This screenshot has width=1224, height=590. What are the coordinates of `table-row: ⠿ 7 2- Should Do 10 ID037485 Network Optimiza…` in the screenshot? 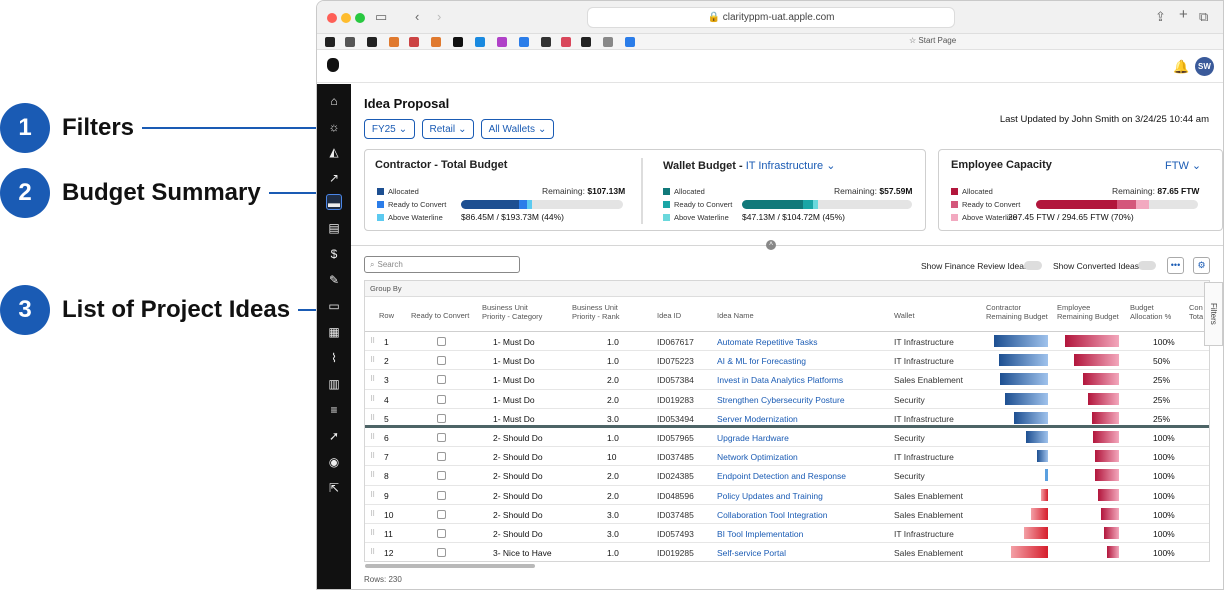 It's located at (787, 457).